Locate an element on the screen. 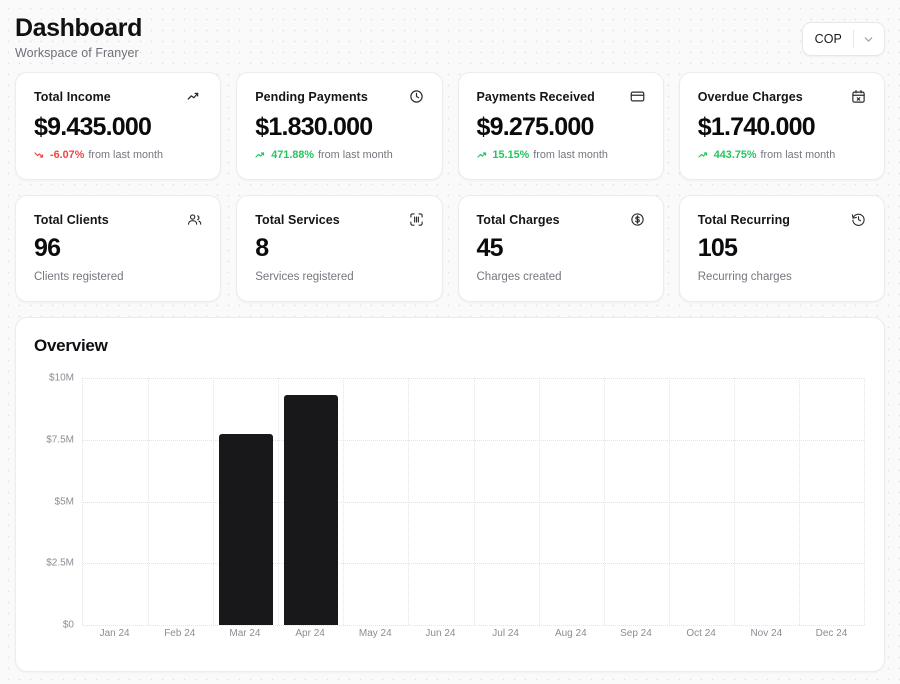  chart-gridline-horizontal is located at coordinates (473, 625).